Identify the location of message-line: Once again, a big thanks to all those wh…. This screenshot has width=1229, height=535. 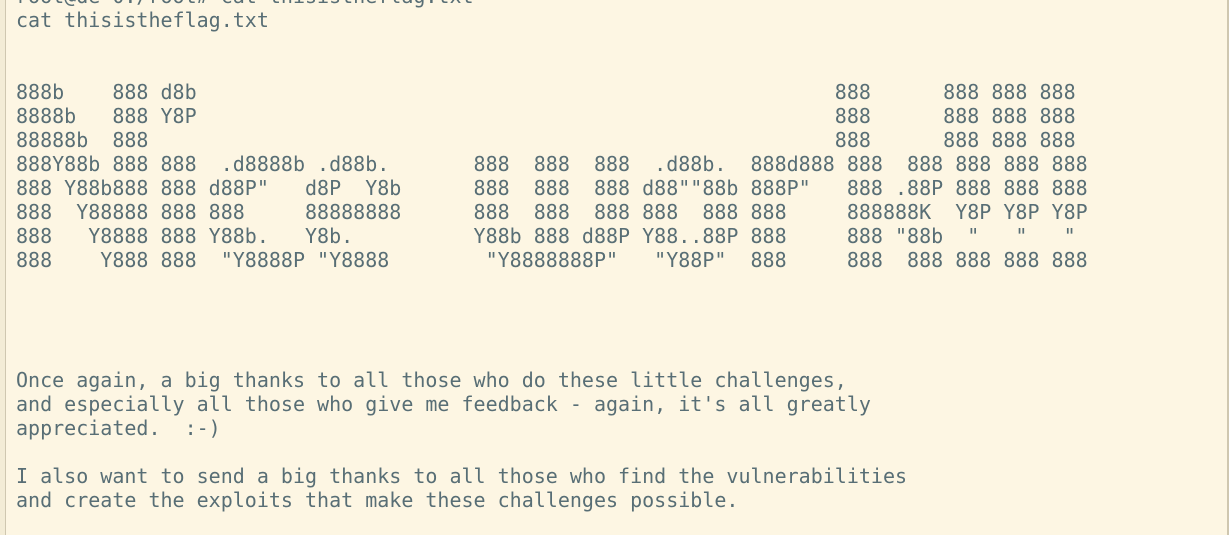
(431, 380).